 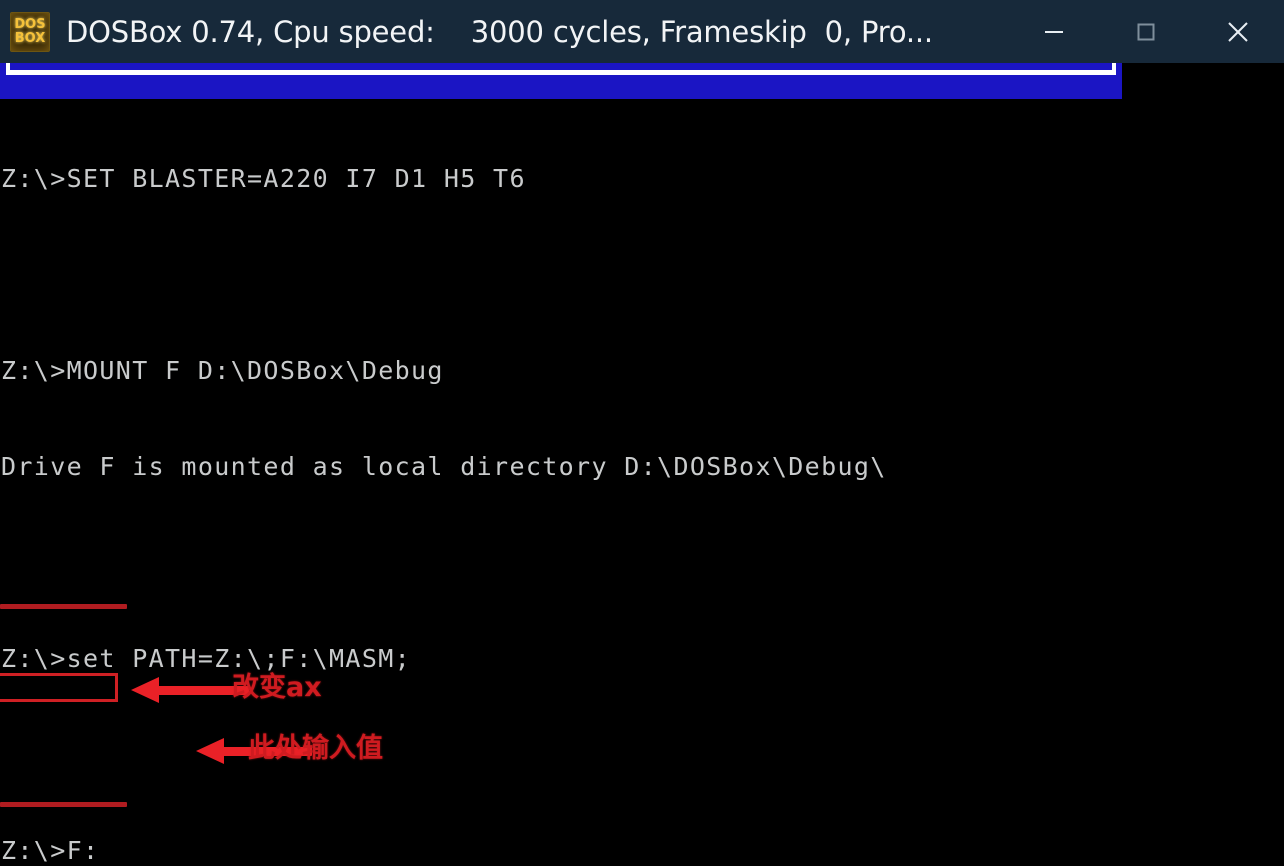 What do you see at coordinates (263, 178) in the screenshot?
I see `terminal-line: Z:\>SET BLASTER=A220 I7 D1 H5 T6` at bounding box center [263, 178].